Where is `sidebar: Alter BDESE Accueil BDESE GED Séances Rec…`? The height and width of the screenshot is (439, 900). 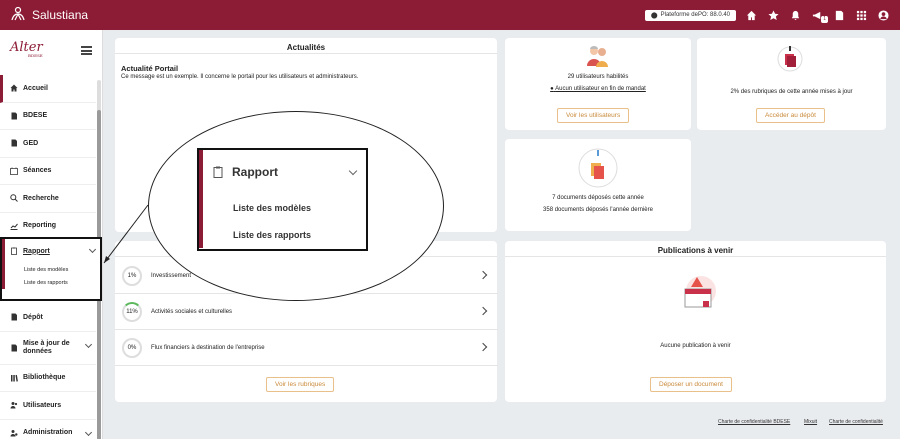
sidebar: Alter BDESE Accueil BDESE GED Séances Rec… is located at coordinates (51, 234).